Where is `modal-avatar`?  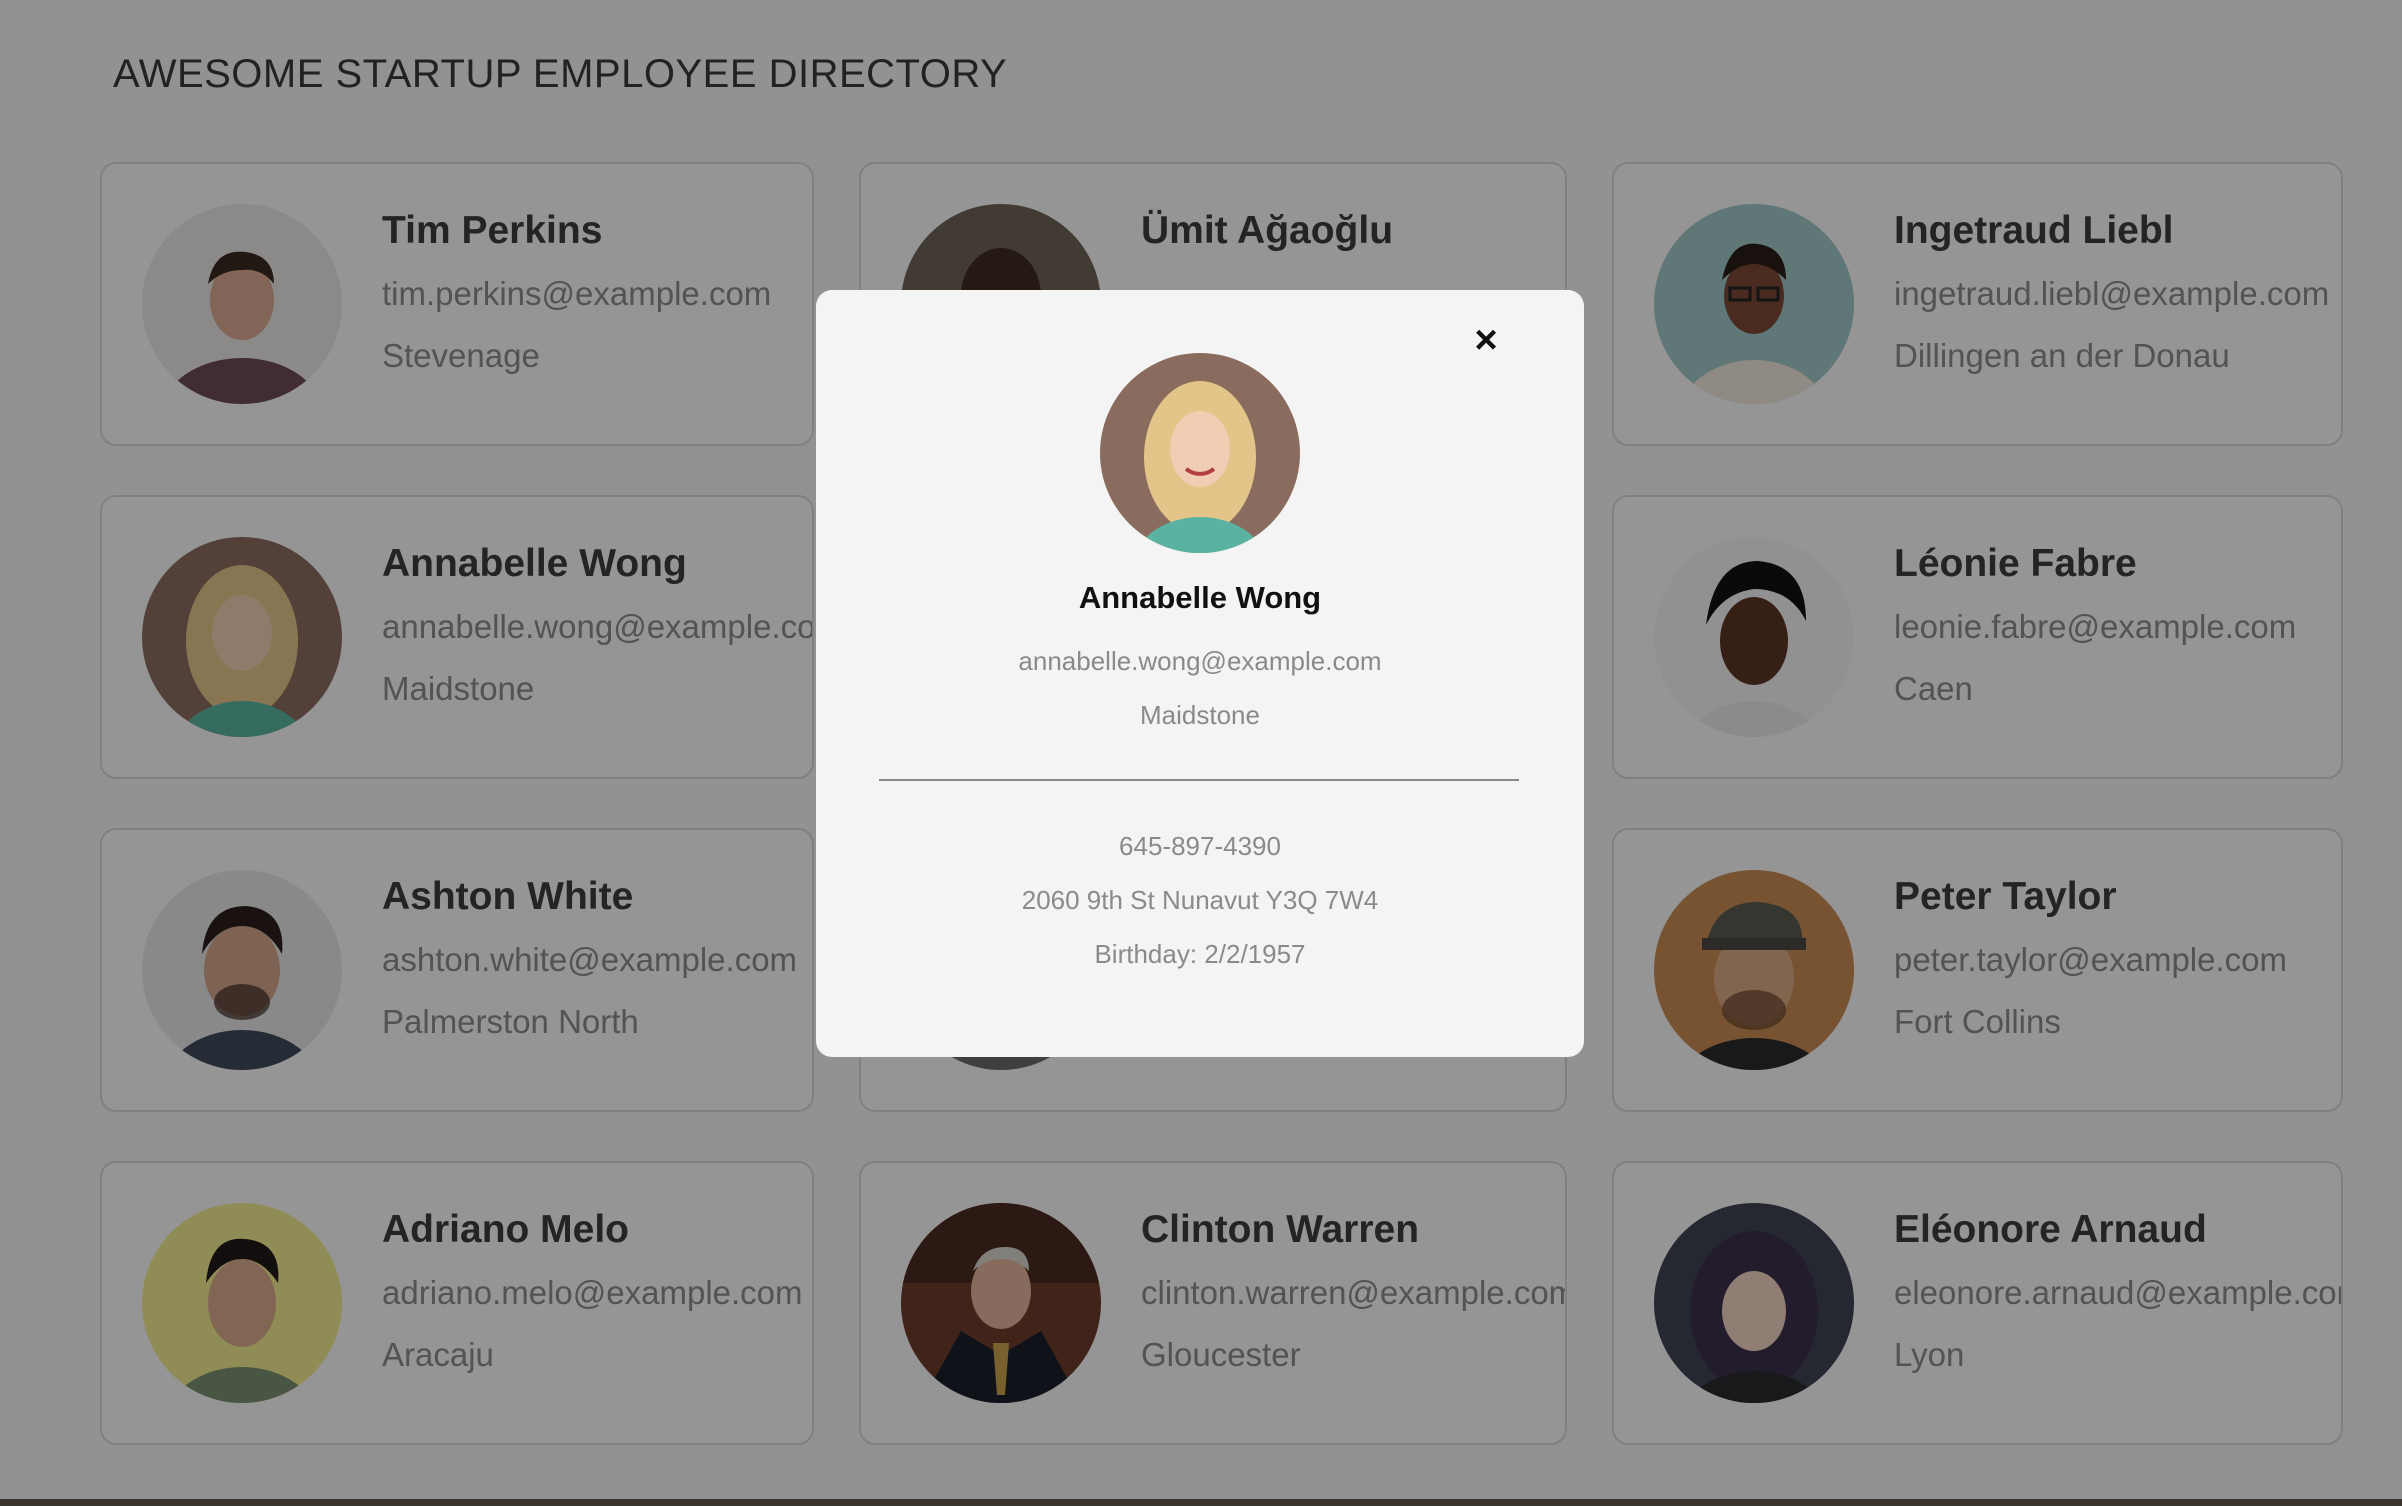 modal-avatar is located at coordinates (1200, 453).